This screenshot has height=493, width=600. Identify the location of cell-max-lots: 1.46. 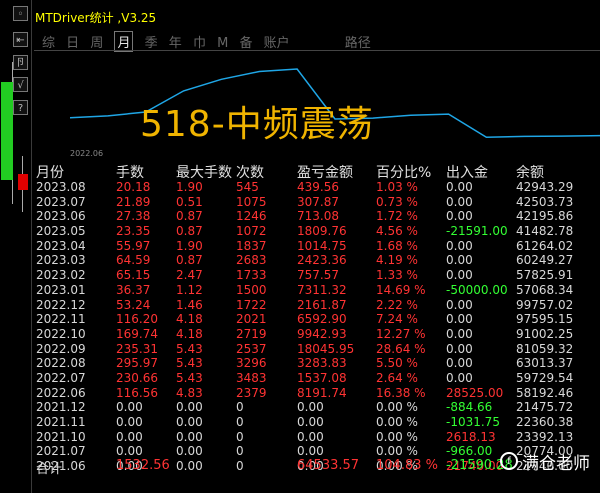
(189, 304).